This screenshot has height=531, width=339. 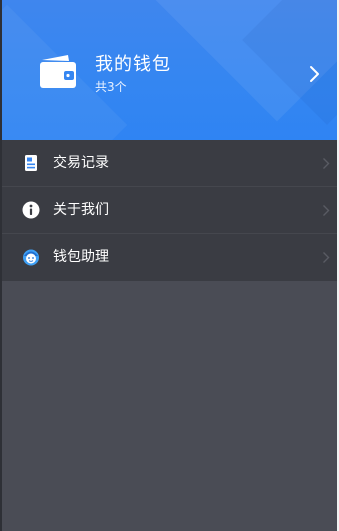 I want to click on info-icon, so click(x=31, y=210).